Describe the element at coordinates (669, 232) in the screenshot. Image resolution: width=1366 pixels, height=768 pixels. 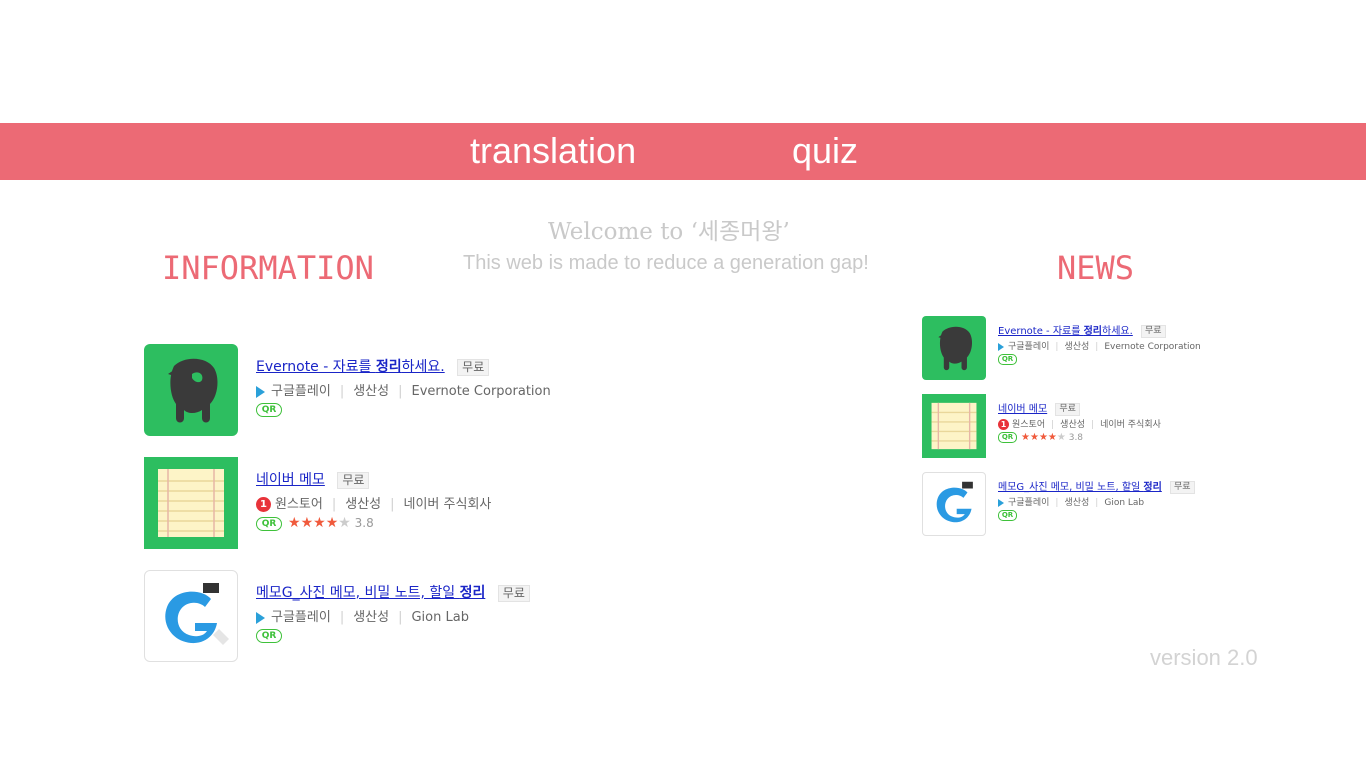
I see `welcome-heading: Welcome to ‘세종머왕’` at that location.